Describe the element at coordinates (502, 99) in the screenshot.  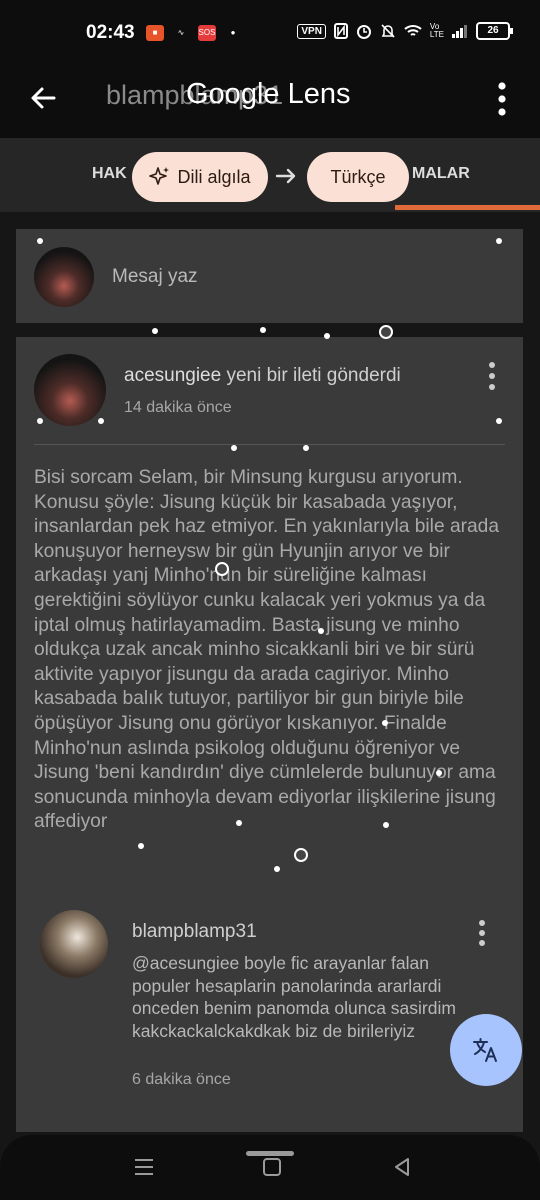
I see `more-vert-icon` at that location.